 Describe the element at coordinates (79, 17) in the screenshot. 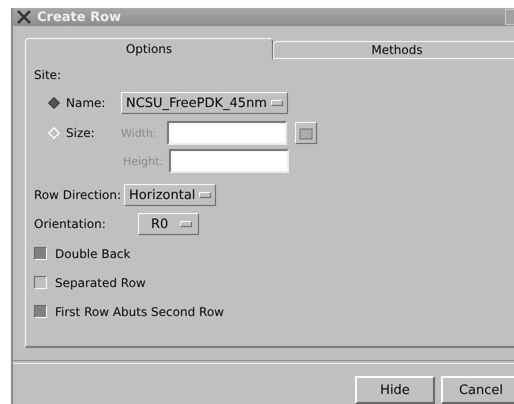

I see `window-title: Create Row` at that location.